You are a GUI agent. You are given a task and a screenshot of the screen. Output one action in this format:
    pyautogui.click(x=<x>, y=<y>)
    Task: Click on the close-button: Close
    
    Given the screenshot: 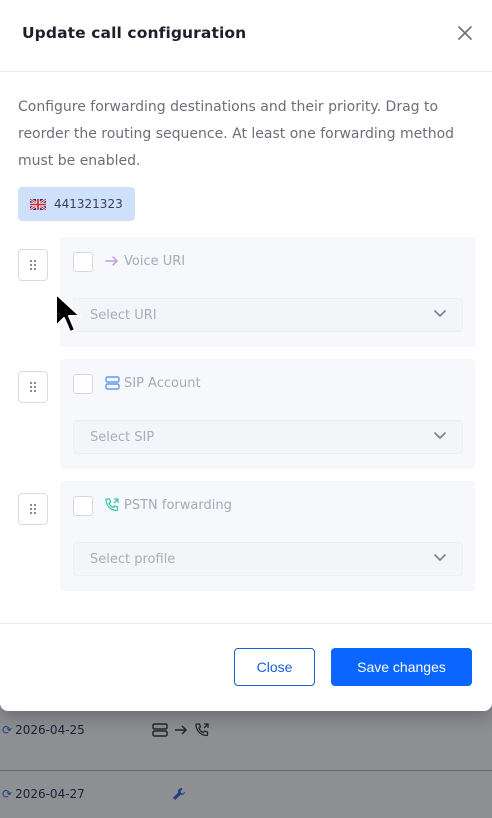 What is the action you would take?
    pyautogui.click(x=274, y=667)
    